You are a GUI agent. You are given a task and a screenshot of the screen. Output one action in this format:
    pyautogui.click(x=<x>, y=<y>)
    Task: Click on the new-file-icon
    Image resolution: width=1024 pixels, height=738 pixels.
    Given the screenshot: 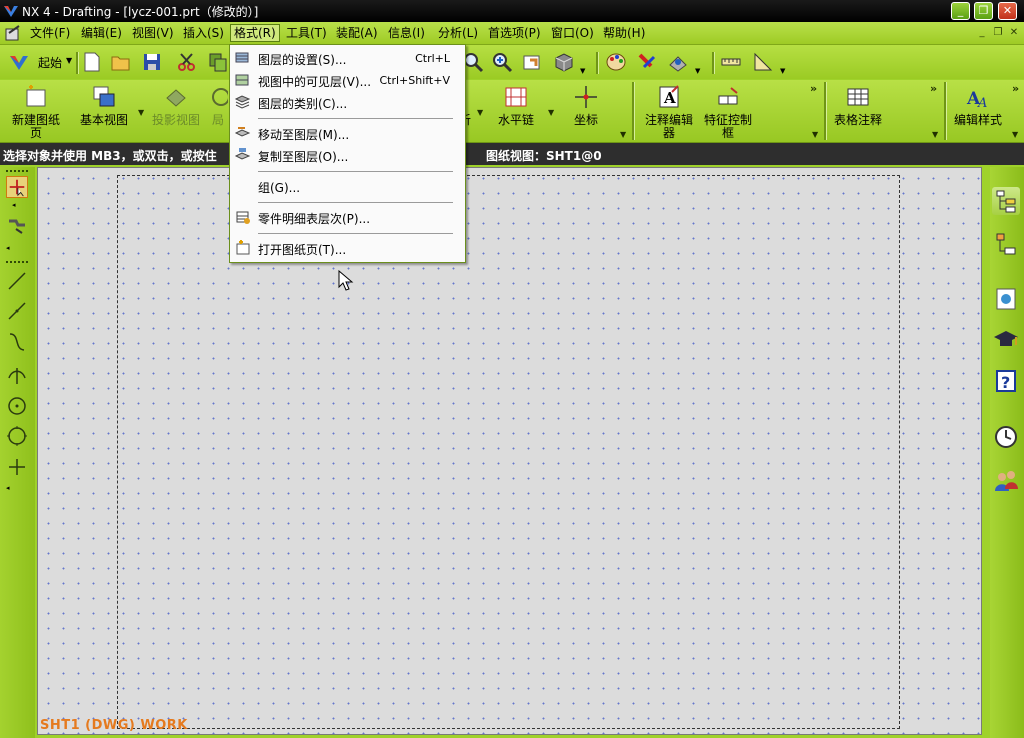 What is the action you would take?
    pyautogui.click(x=92, y=62)
    